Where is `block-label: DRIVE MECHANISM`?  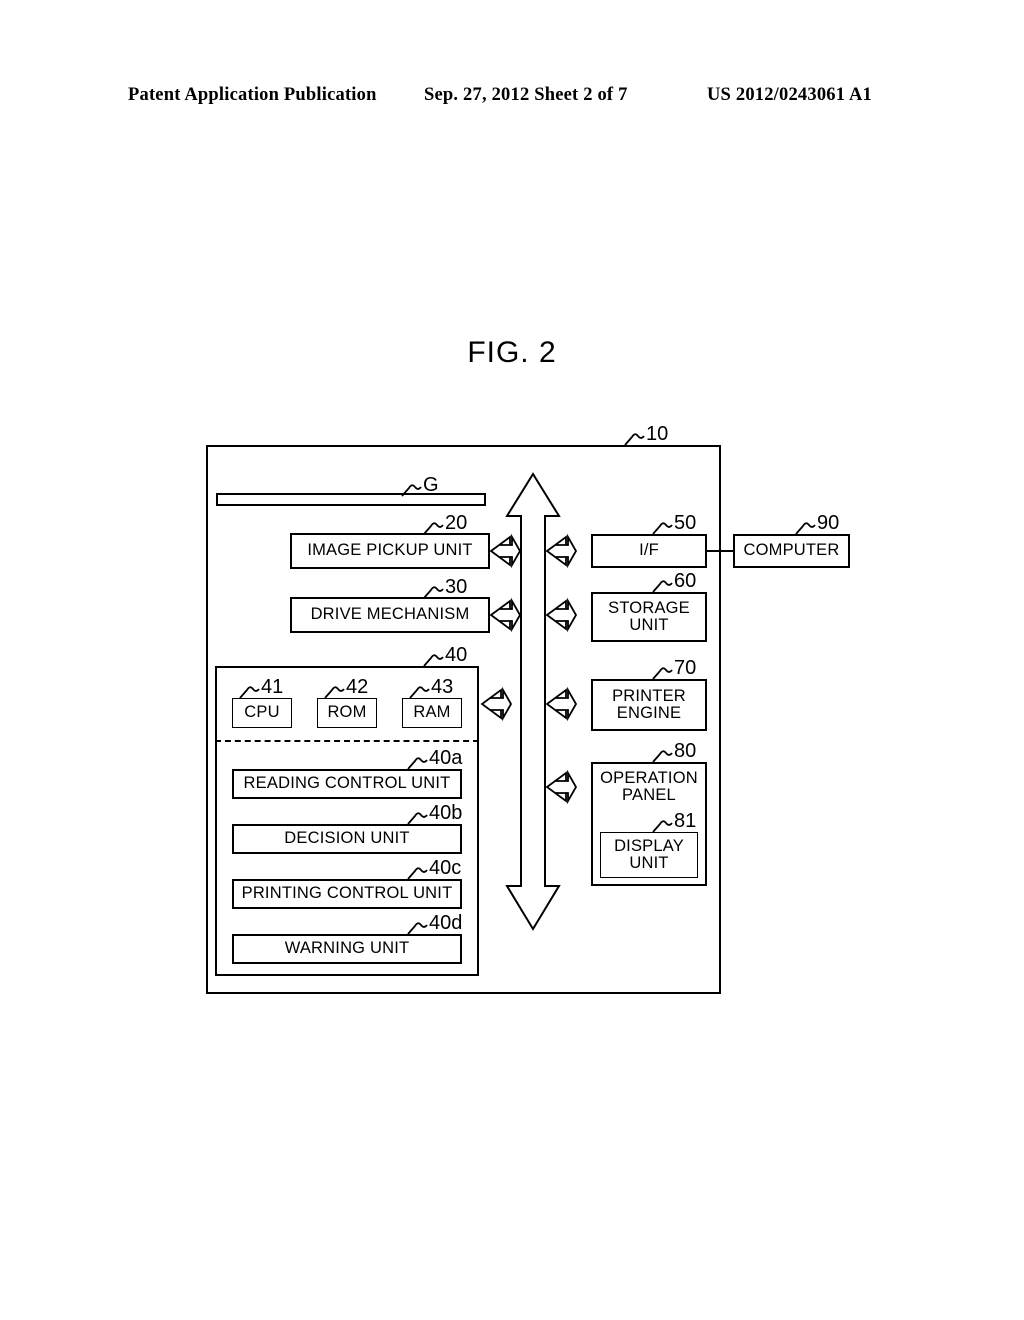 block-label: DRIVE MECHANISM is located at coordinates (390, 614).